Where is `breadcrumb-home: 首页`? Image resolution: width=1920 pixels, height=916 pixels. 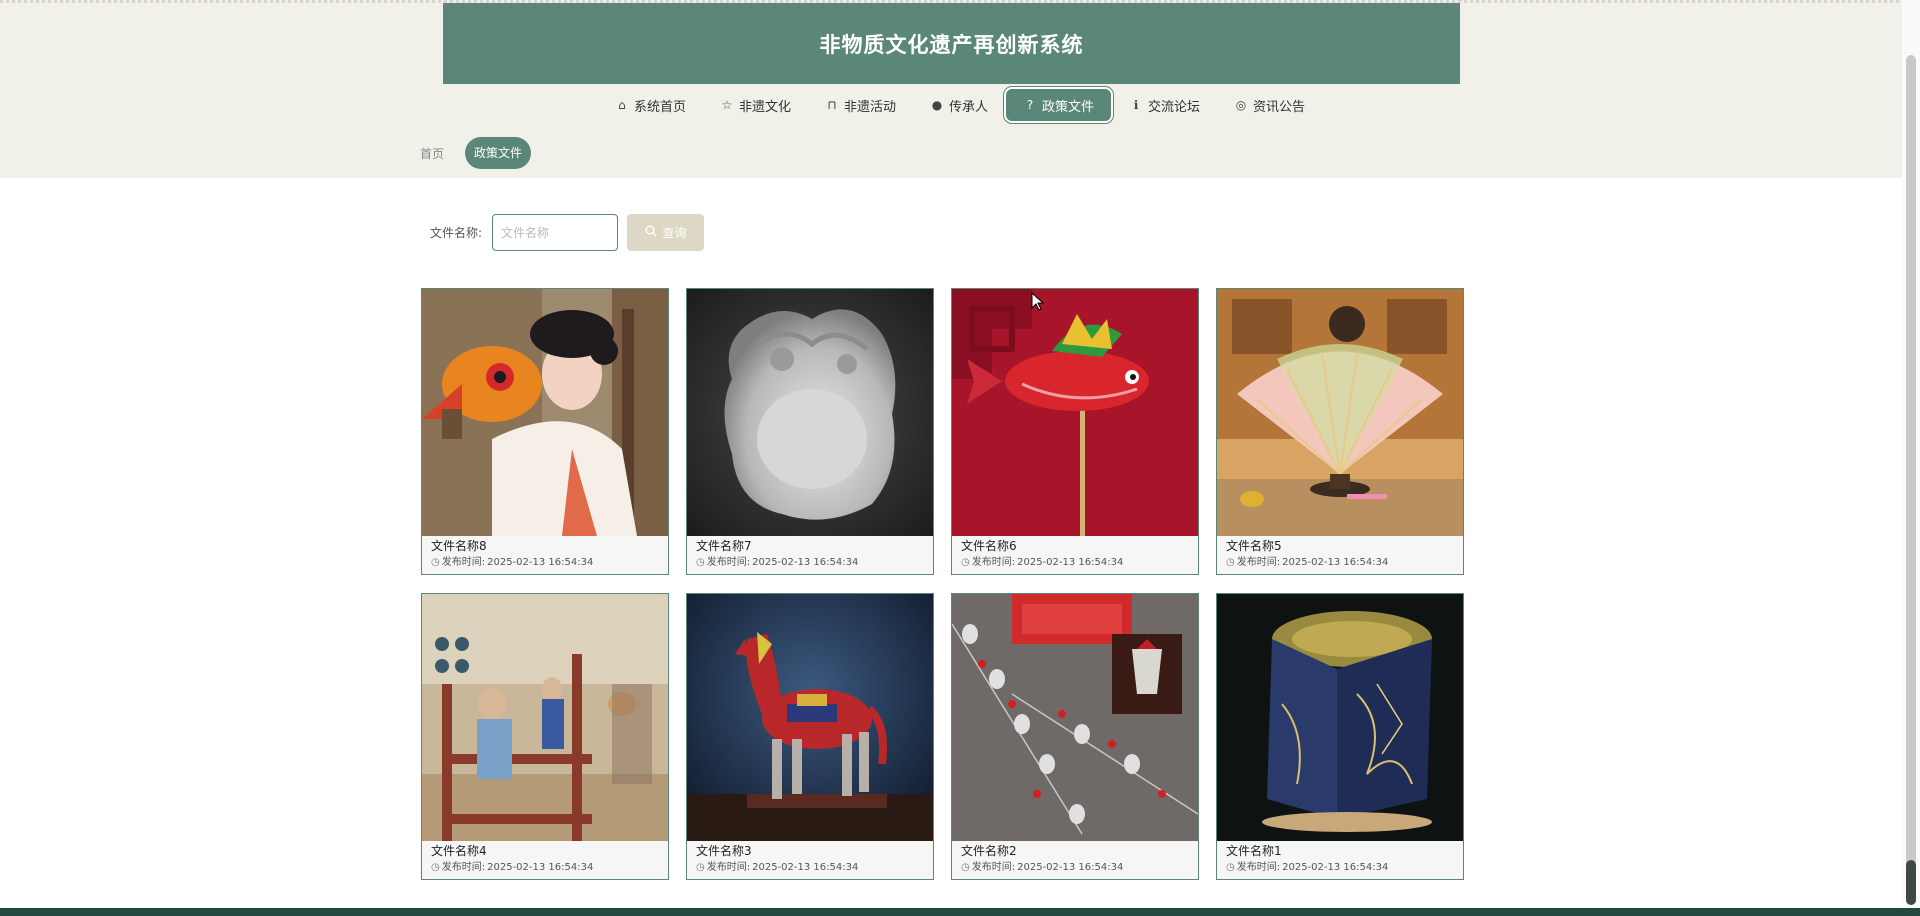
breadcrumb-home: 首页 is located at coordinates (432, 153).